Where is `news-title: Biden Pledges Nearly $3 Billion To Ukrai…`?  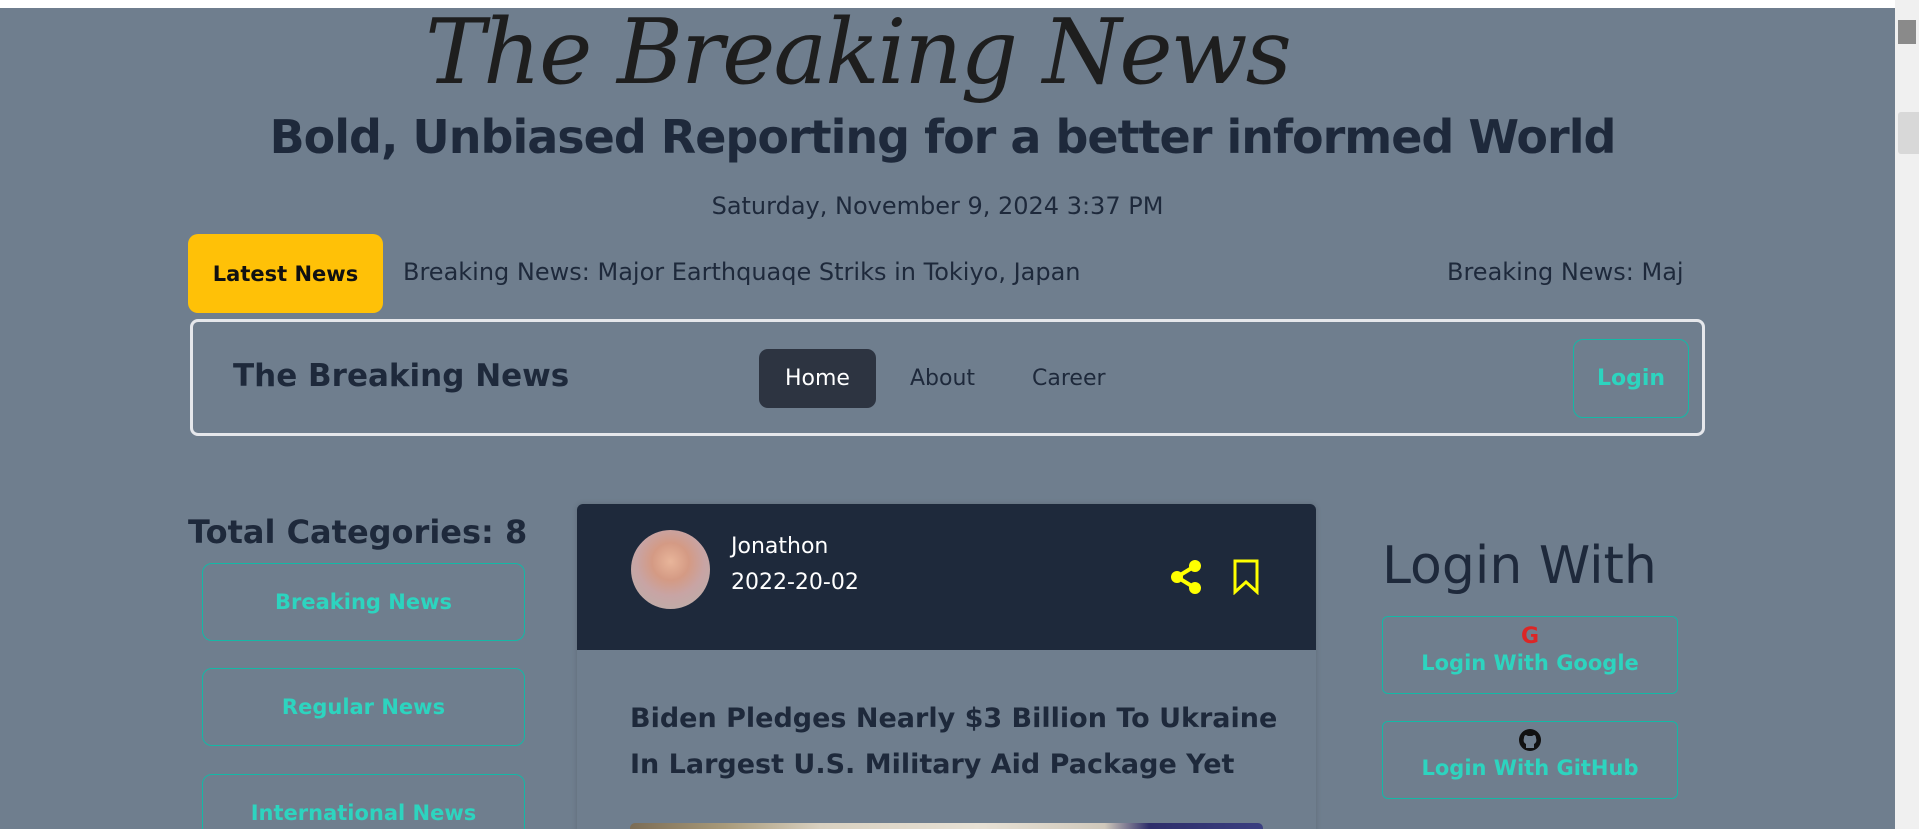 news-title: Biden Pledges Nearly $3 Billion To Ukrai… is located at coordinates (955, 742).